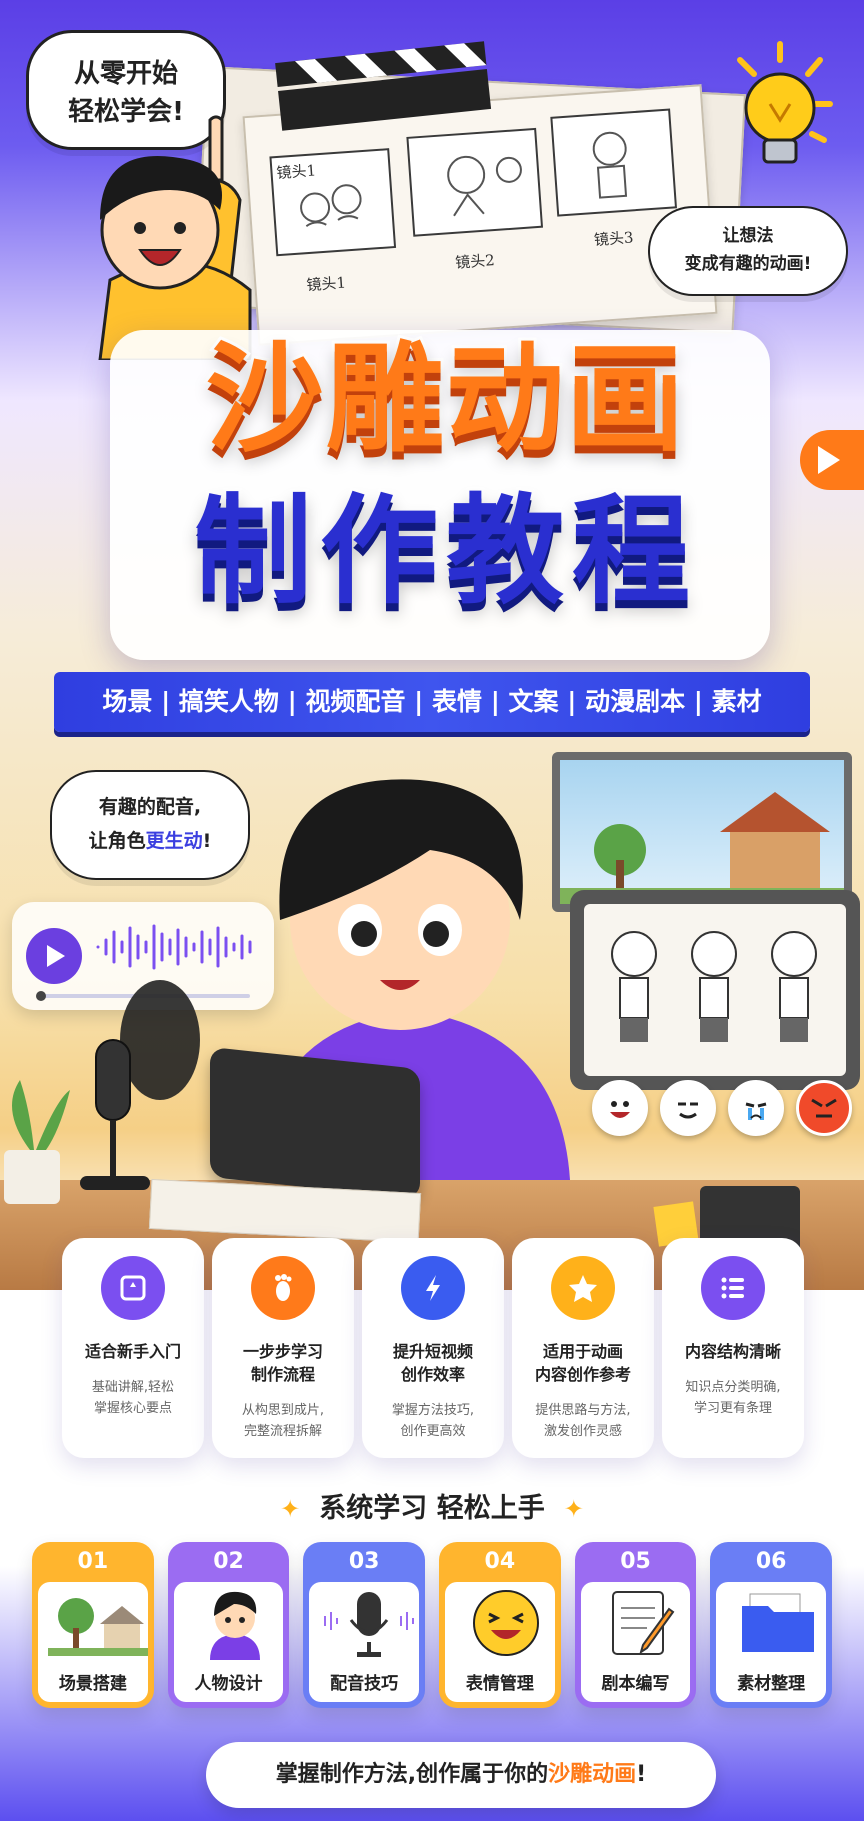 This screenshot has height=1821, width=864. I want to click on step-number: 01, so click(93, 1561).